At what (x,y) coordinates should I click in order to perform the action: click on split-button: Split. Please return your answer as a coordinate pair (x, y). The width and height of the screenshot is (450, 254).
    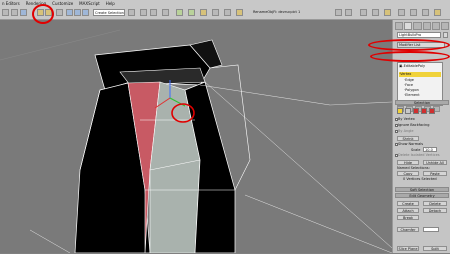
    Looking at the image, I should click on (435, 248).